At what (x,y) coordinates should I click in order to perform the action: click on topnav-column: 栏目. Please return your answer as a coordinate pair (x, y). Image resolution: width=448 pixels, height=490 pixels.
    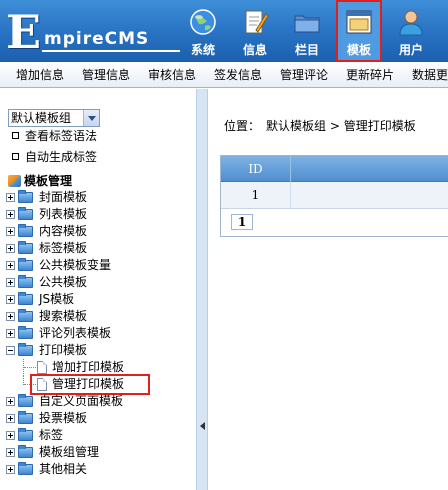
    Looking at the image, I should click on (307, 31).